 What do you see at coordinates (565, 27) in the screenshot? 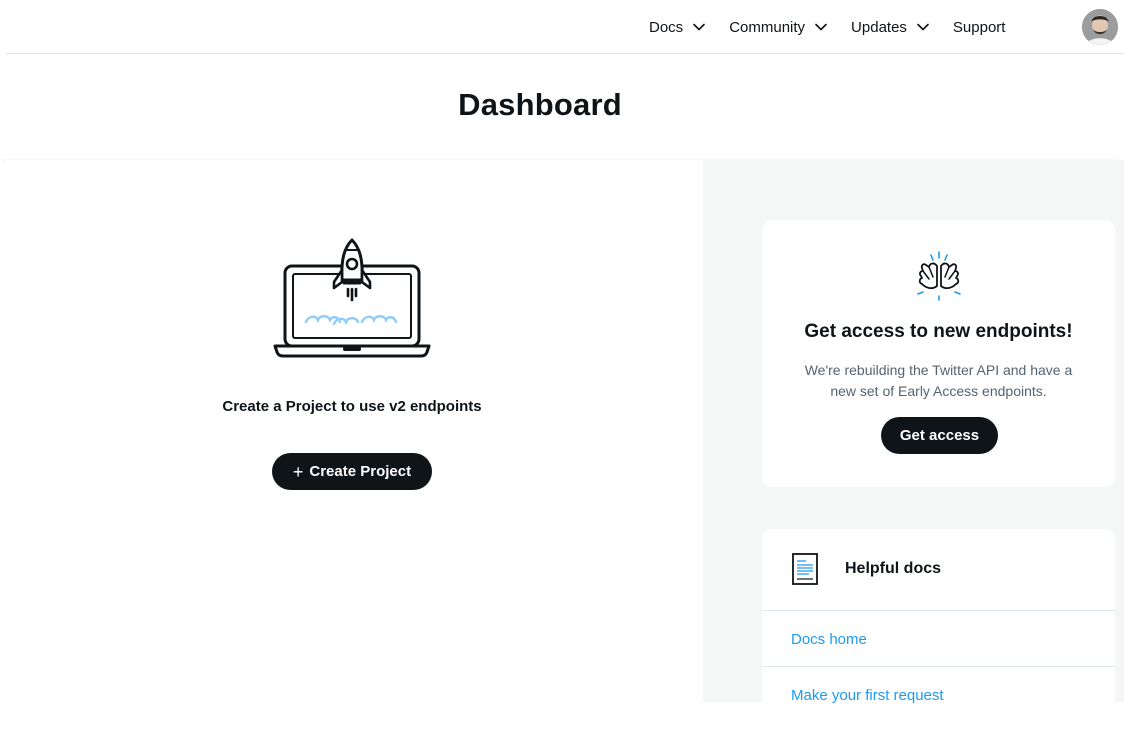
I see `top-navigation: Docs Community Updates Support` at bounding box center [565, 27].